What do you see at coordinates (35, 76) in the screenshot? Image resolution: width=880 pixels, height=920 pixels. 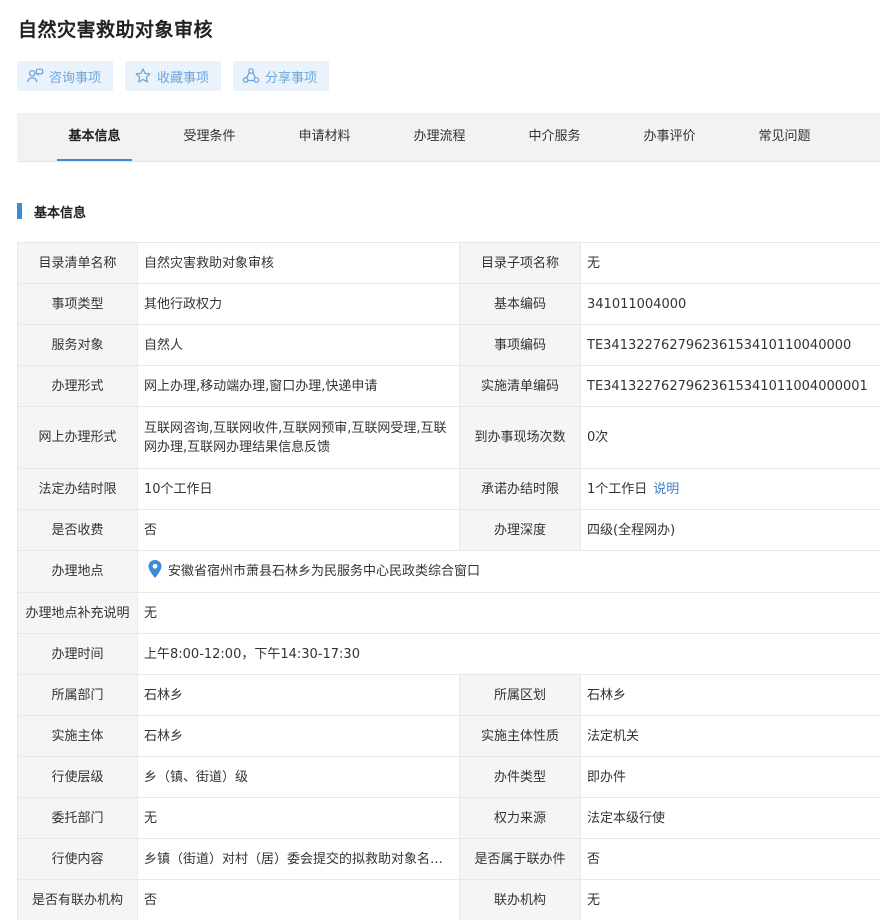 I see `consult-icon` at bounding box center [35, 76].